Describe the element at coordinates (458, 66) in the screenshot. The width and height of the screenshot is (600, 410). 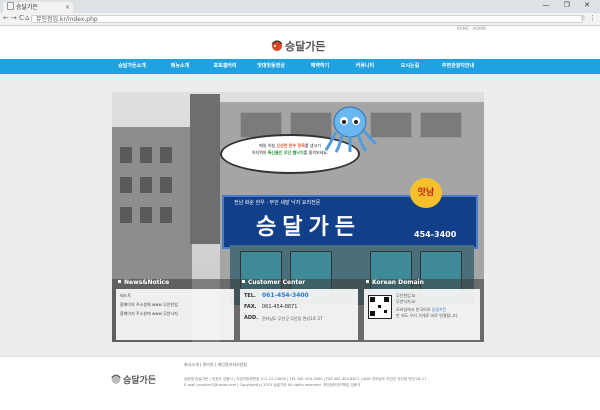
I see `nav-item-tourism: 주변관광지안내` at that location.